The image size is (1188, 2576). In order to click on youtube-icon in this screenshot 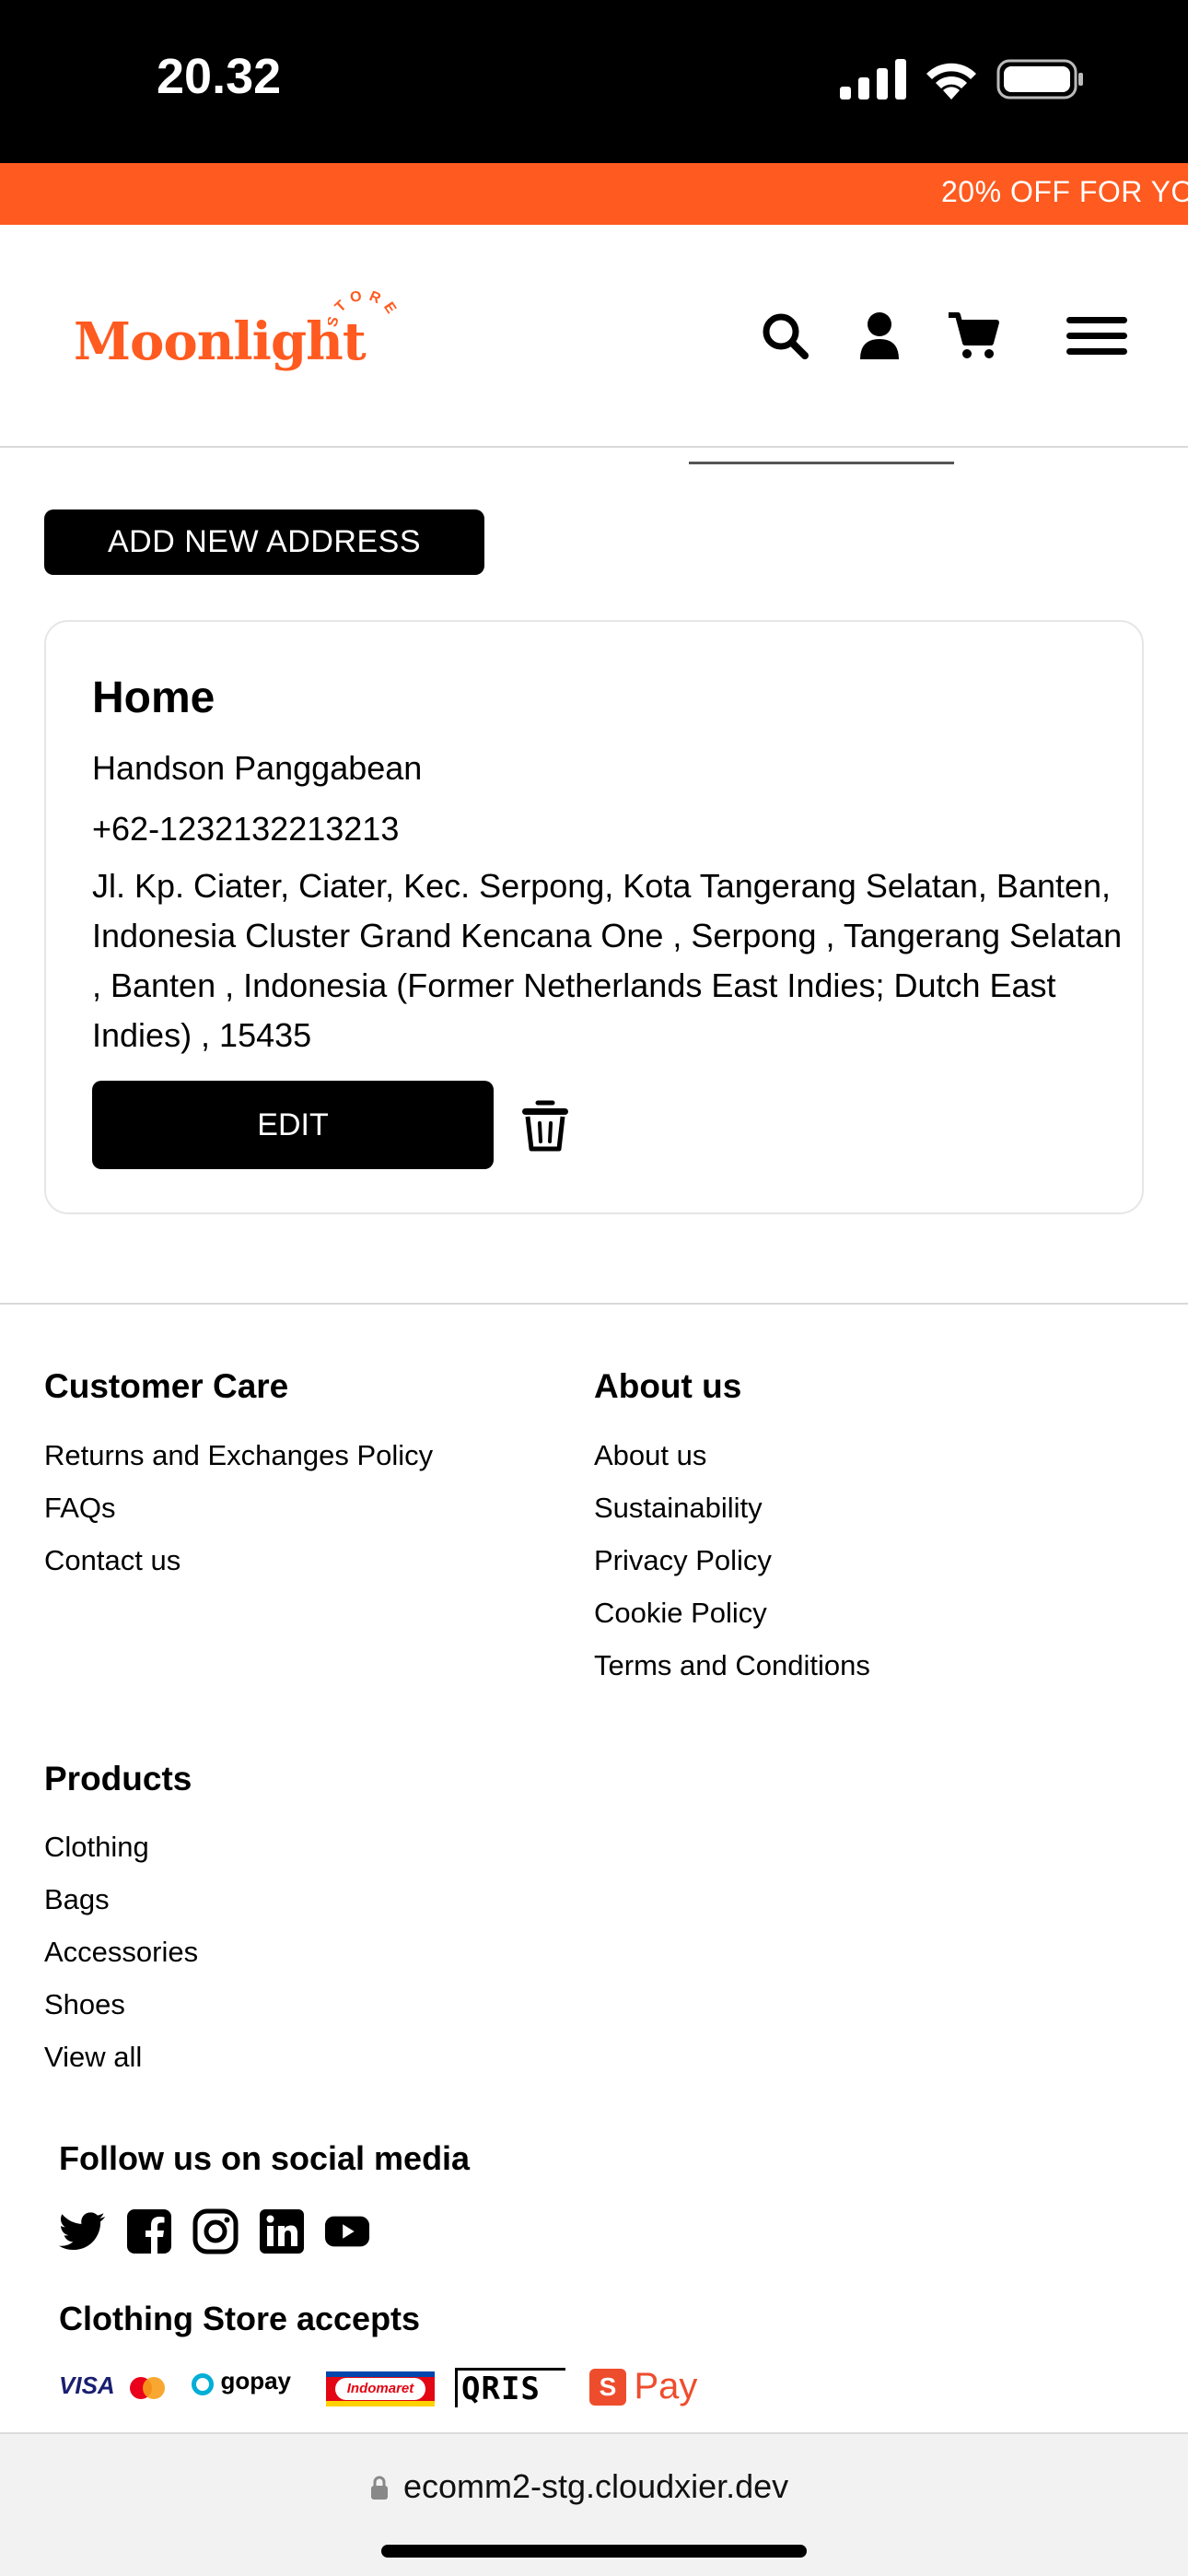, I will do `click(347, 2231)`.